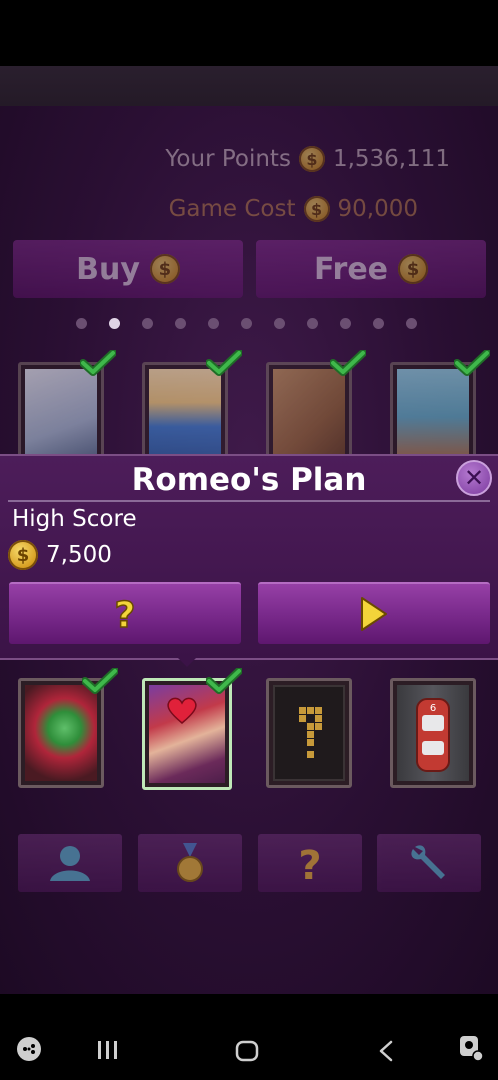  What do you see at coordinates (108, 1050) in the screenshot?
I see `recent-apps-icon` at bounding box center [108, 1050].